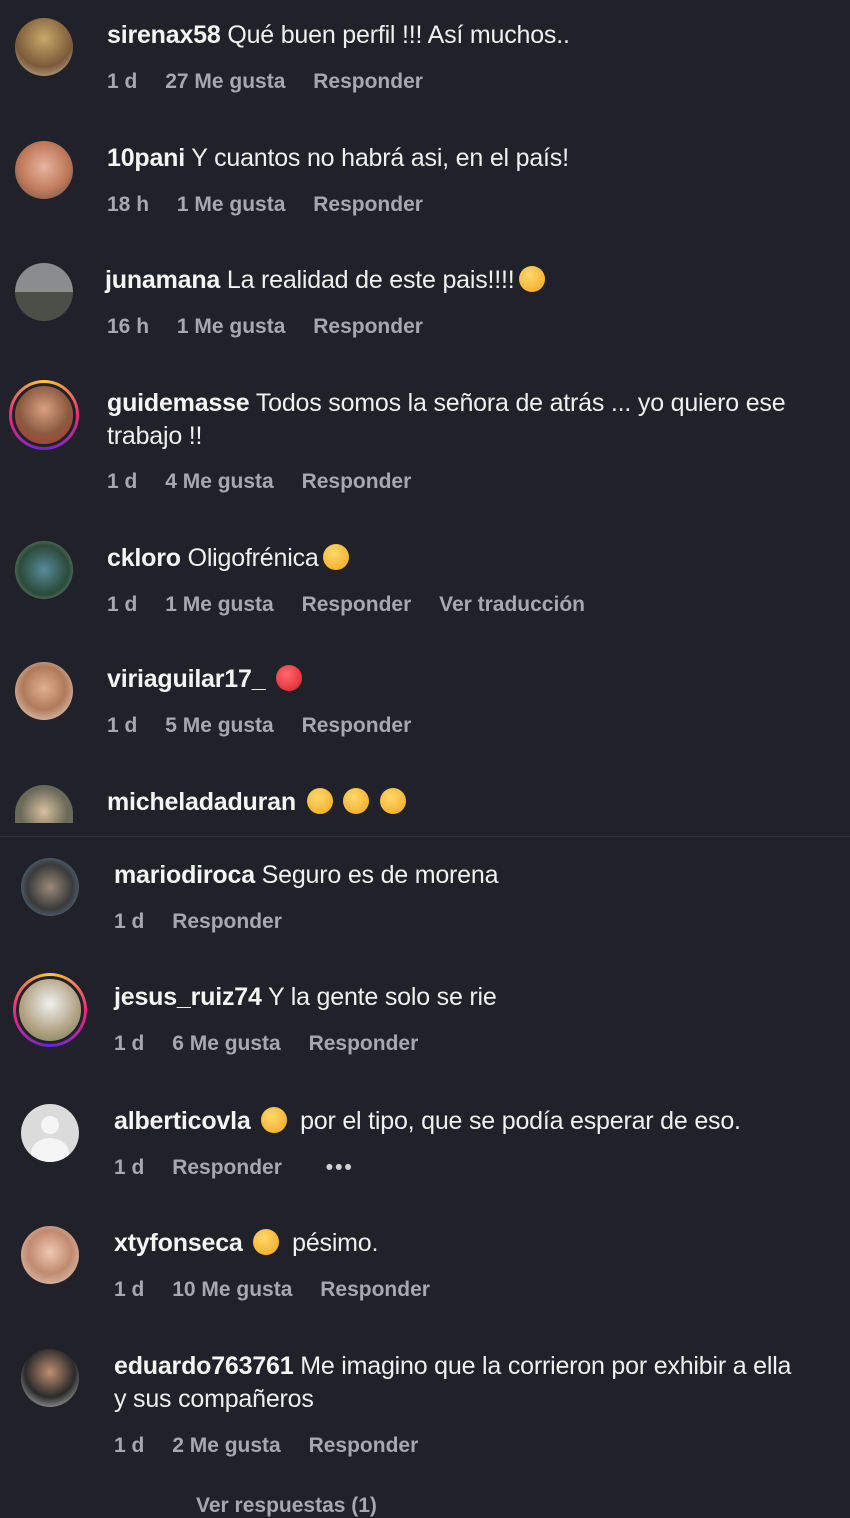 The width and height of the screenshot is (850, 1518). What do you see at coordinates (253, 558) in the screenshot?
I see `comment-text: Oligofrénica` at bounding box center [253, 558].